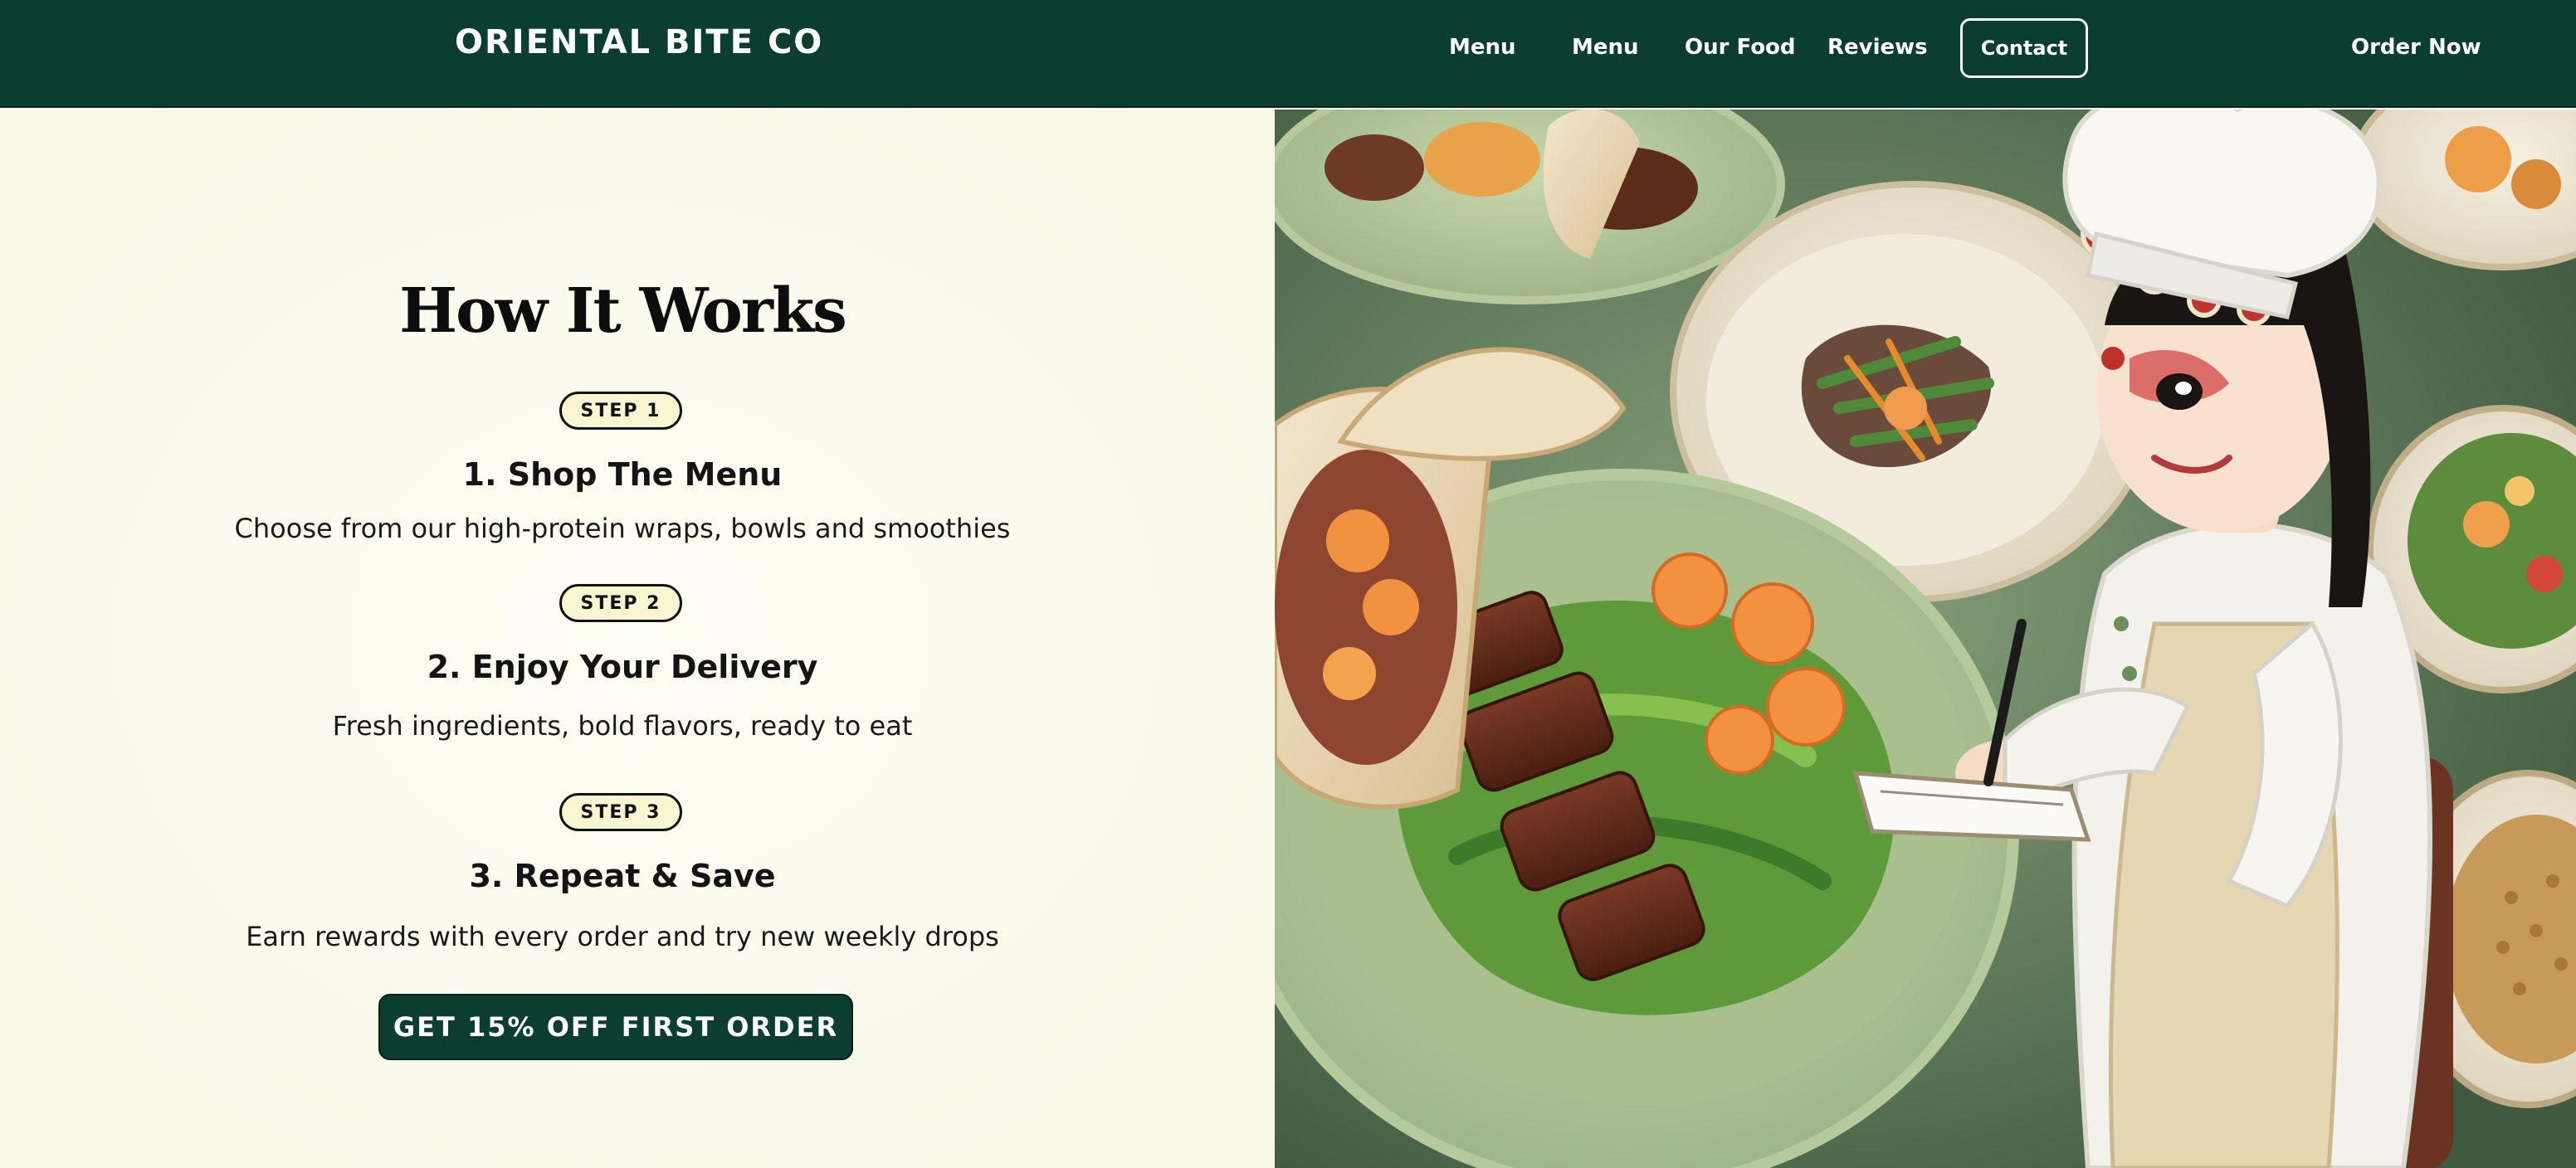  What do you see at coordinates (621, 411) in the screenshot?
I see `step-1-badge: STEP 1` at bounding box center [621, 411].